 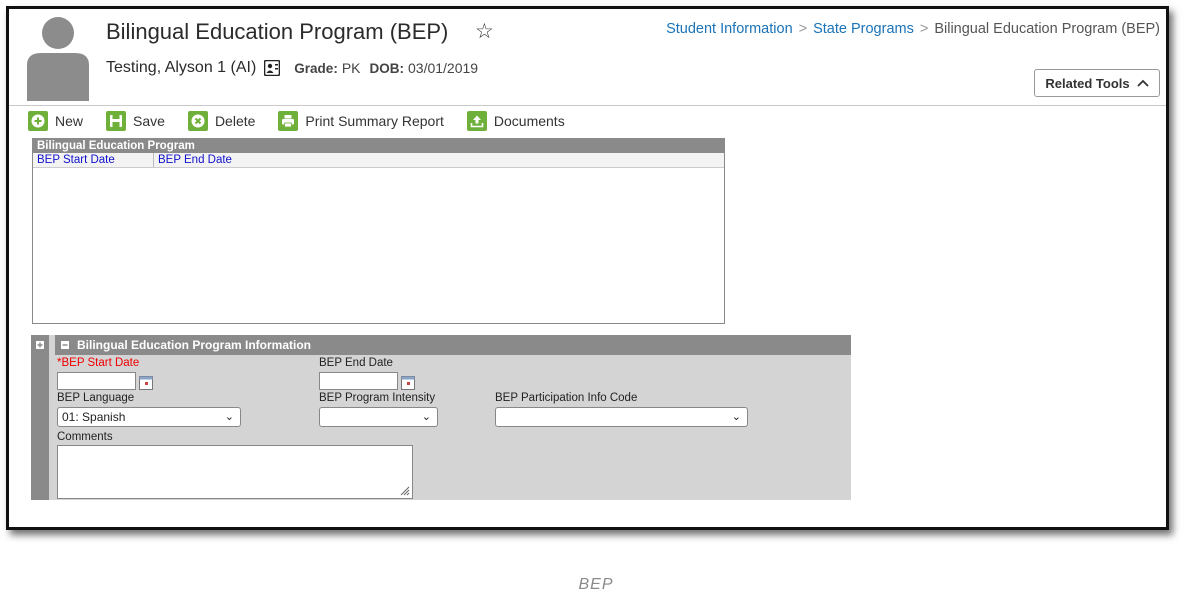 I want to click on resize-handle-icon, so click(x=405, y=491).